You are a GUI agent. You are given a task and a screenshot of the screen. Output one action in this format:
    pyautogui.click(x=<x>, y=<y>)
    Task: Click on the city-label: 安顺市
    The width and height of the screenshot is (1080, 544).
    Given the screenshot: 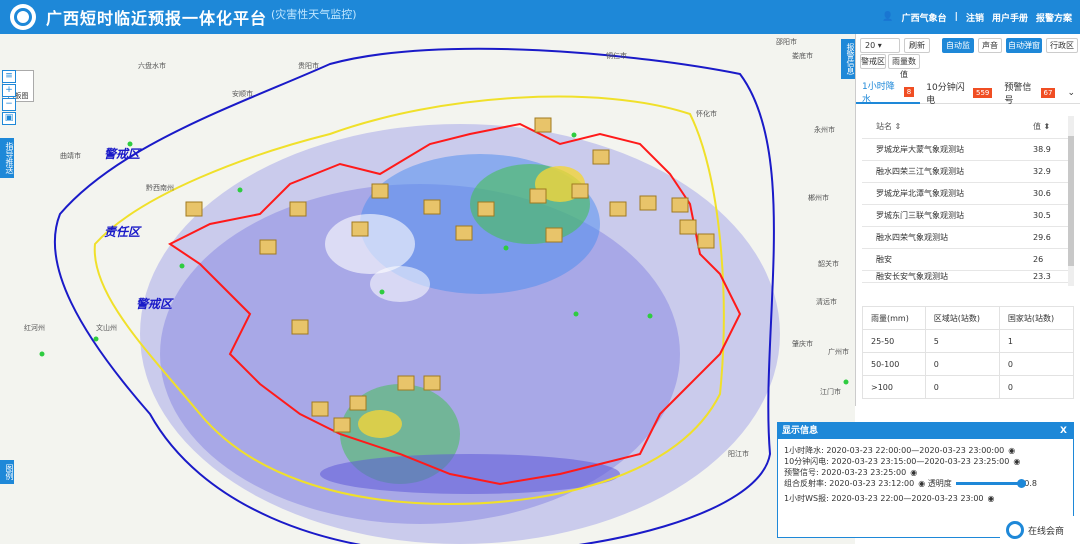 What is the action you would take?
    pyautogui.click(x=242, y=93)
    